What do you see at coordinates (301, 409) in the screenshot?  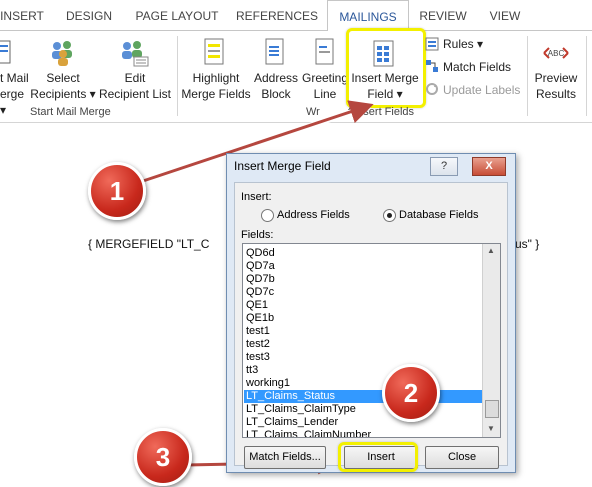 I see `list-item: LT_Claims_ClaimType` at bounding box center [301, 409].